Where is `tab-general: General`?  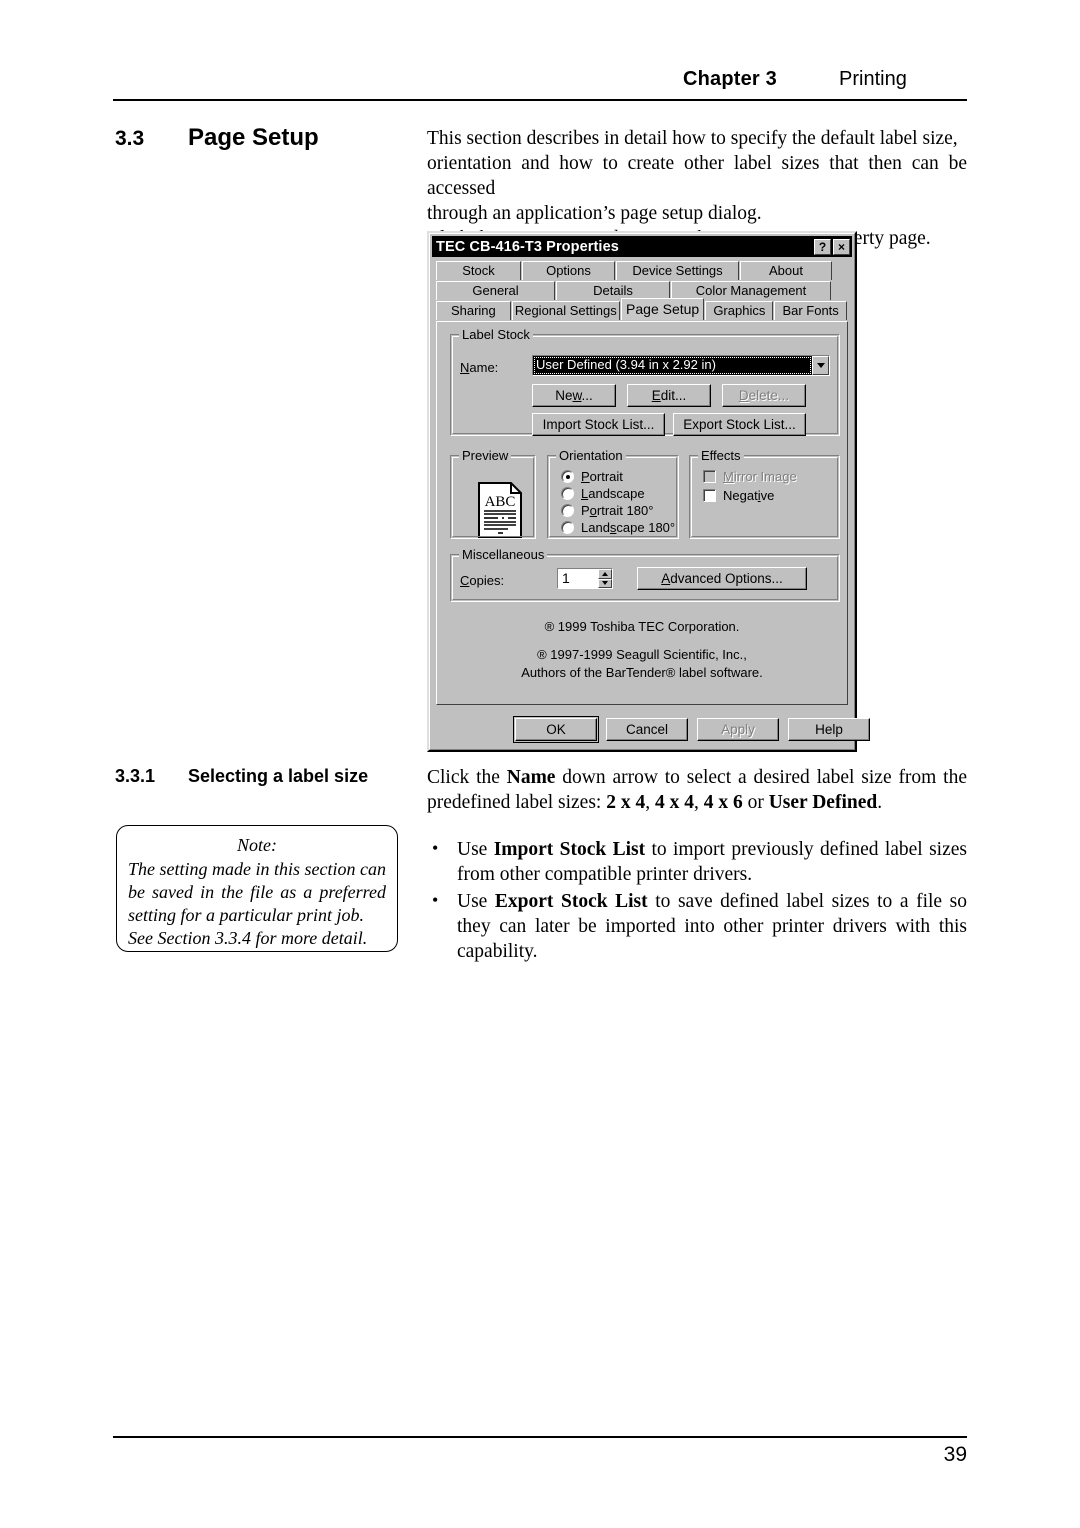
tab-general: General is located at coordinates (495, 290).